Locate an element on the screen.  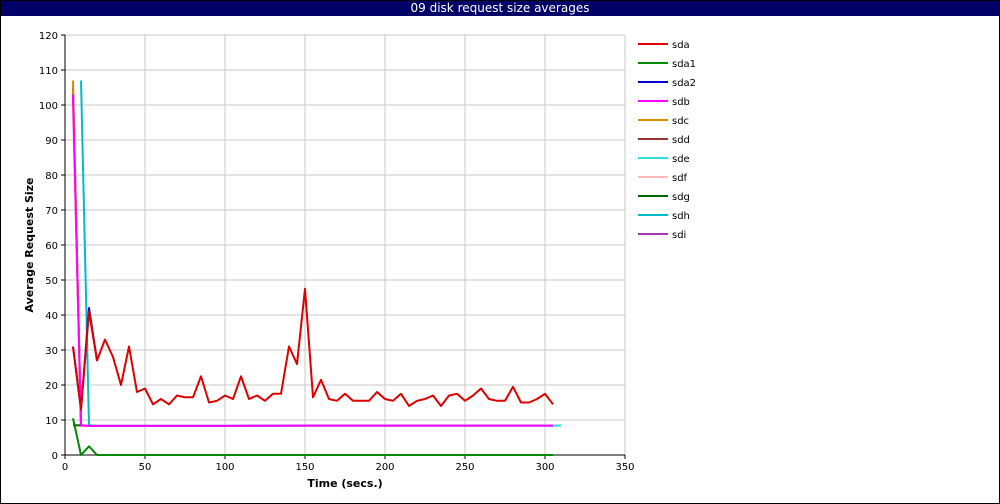
legend-label-sdg: sdg is located at coordinates (681, 197).